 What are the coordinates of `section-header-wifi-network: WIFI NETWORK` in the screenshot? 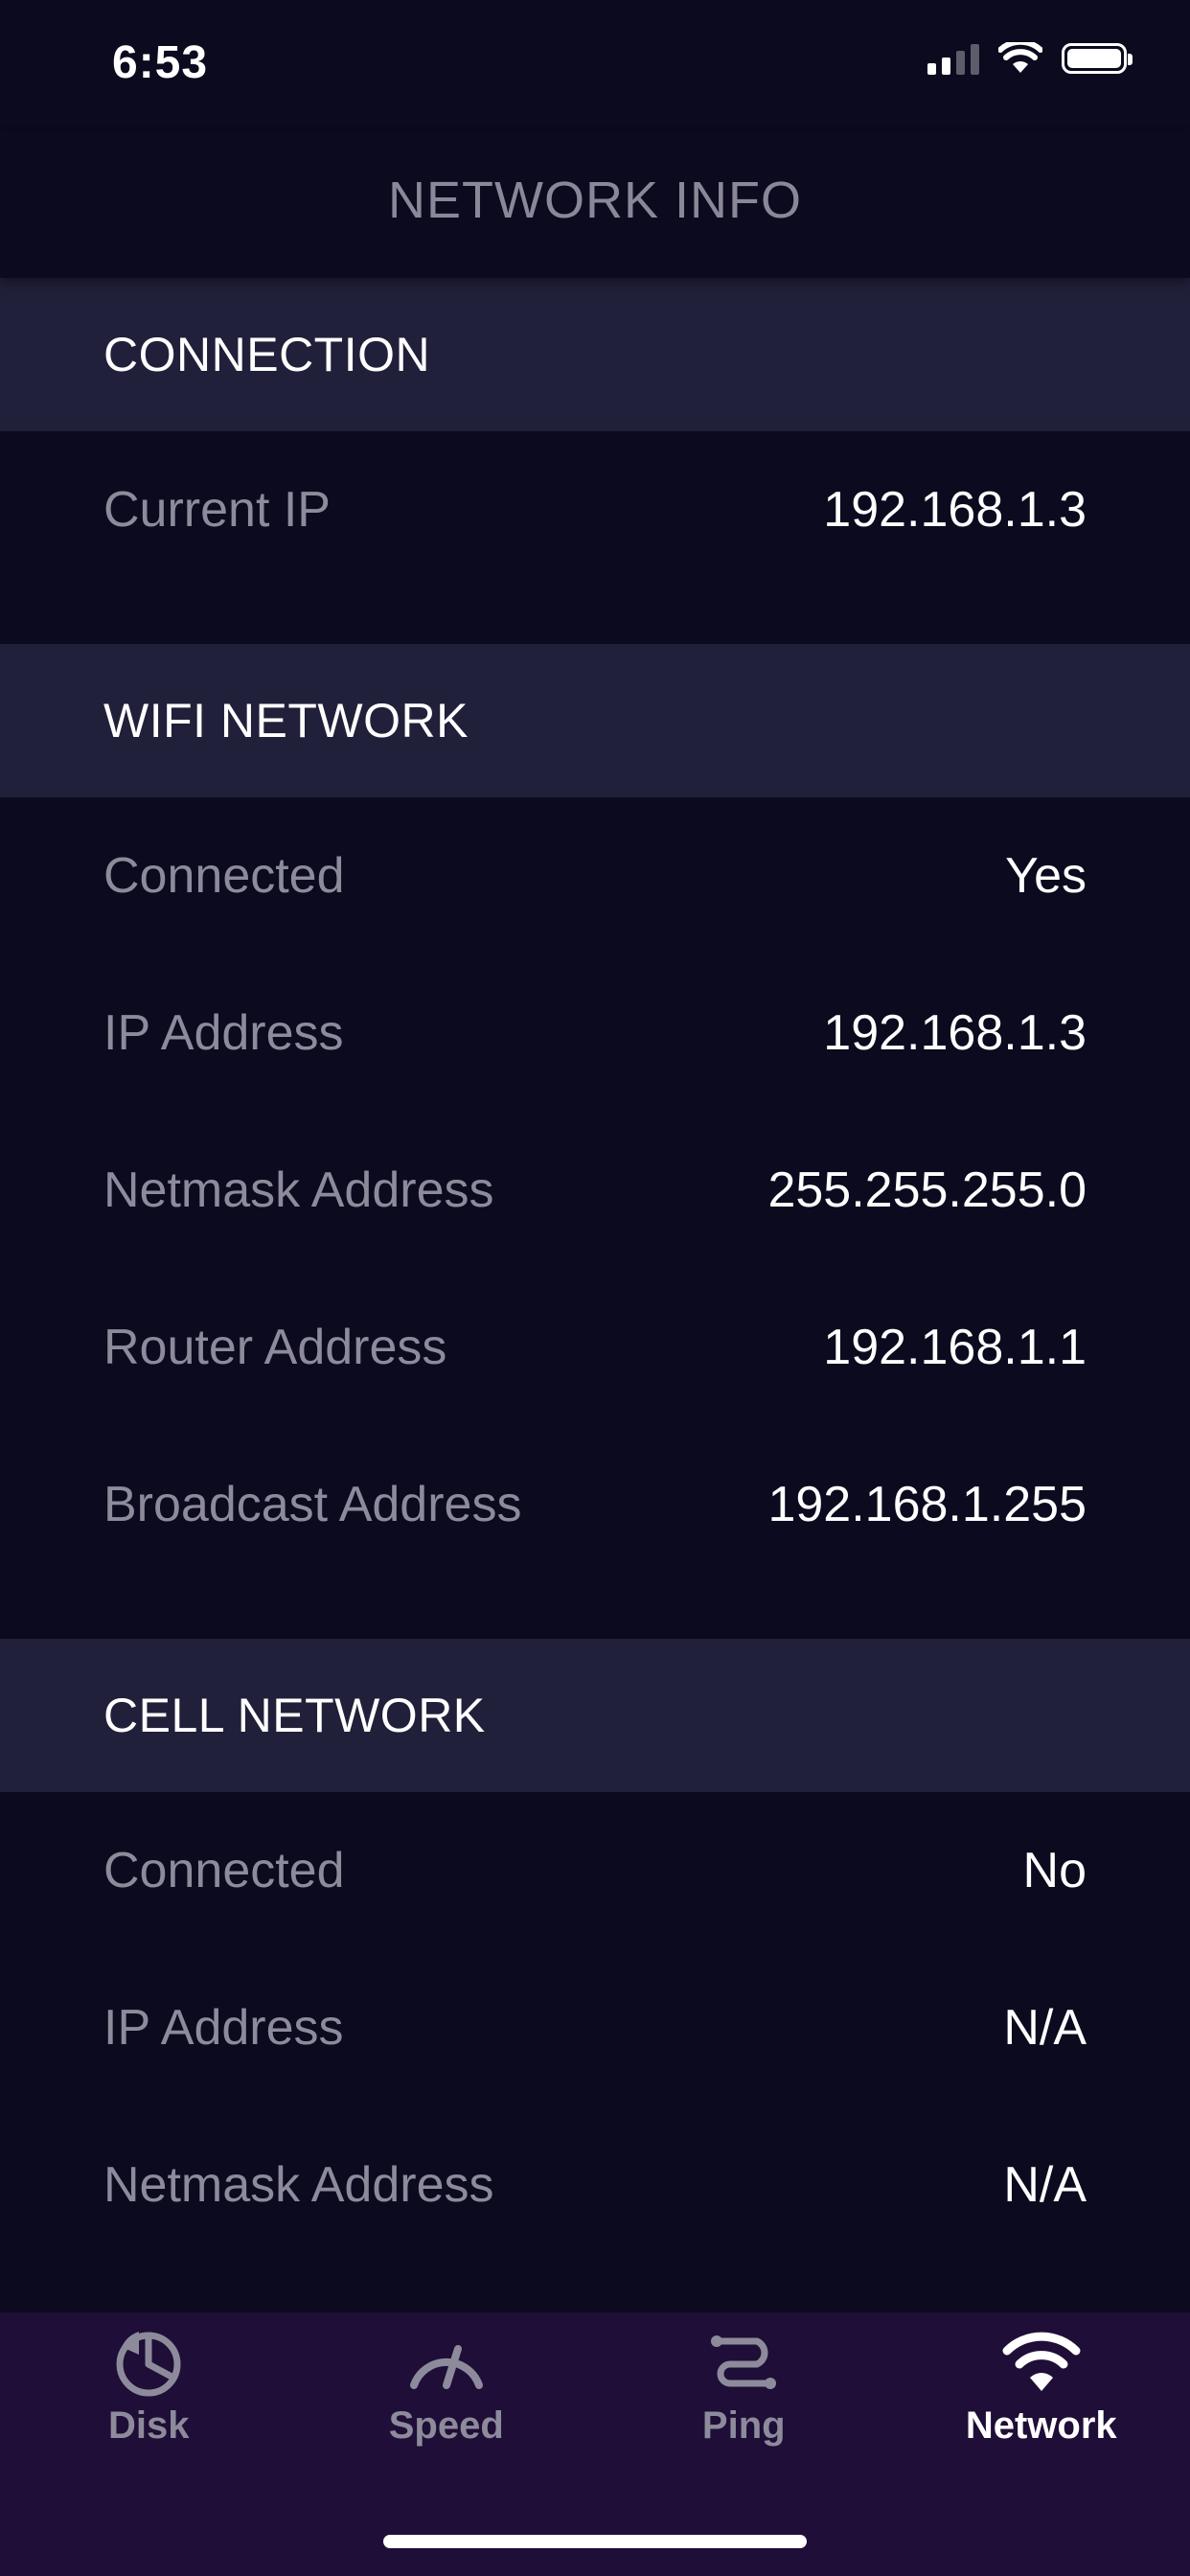 It's located at (595, 720).